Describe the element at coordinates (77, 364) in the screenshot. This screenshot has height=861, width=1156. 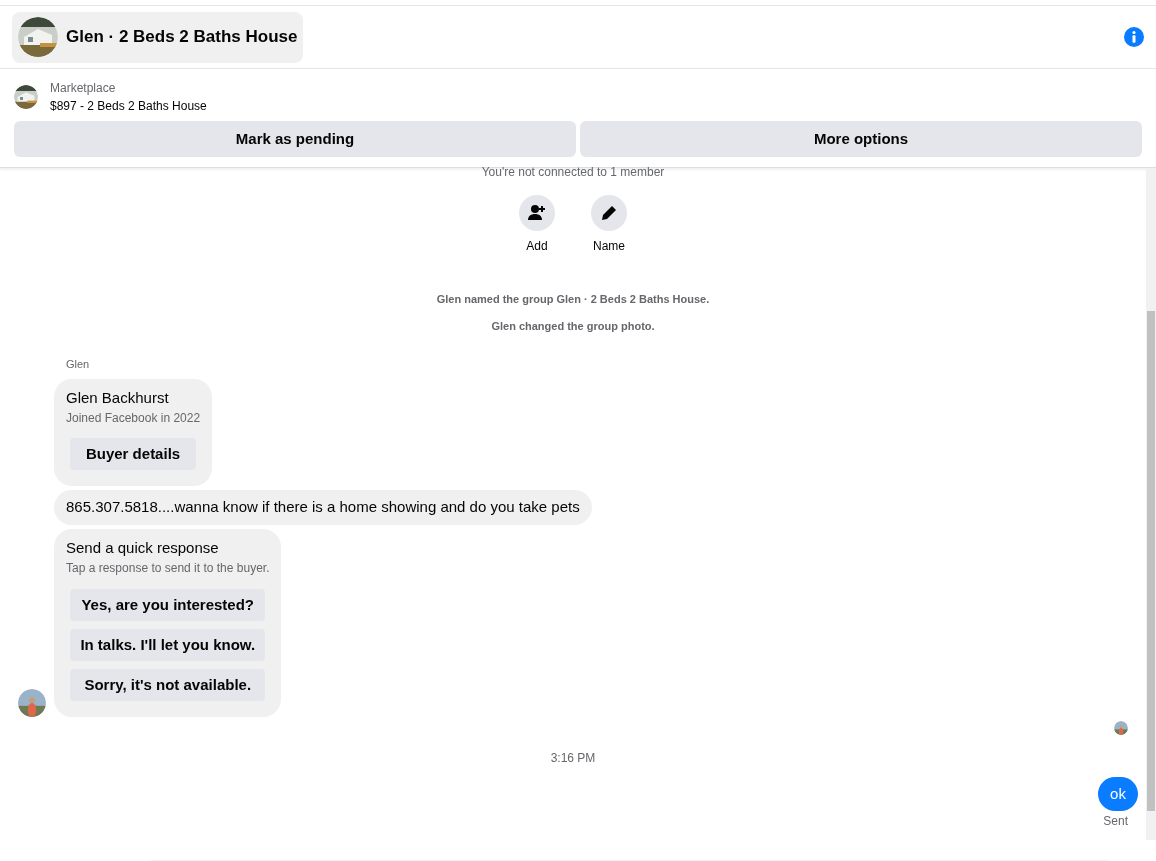
I see `sender-name: Glen` at that location.